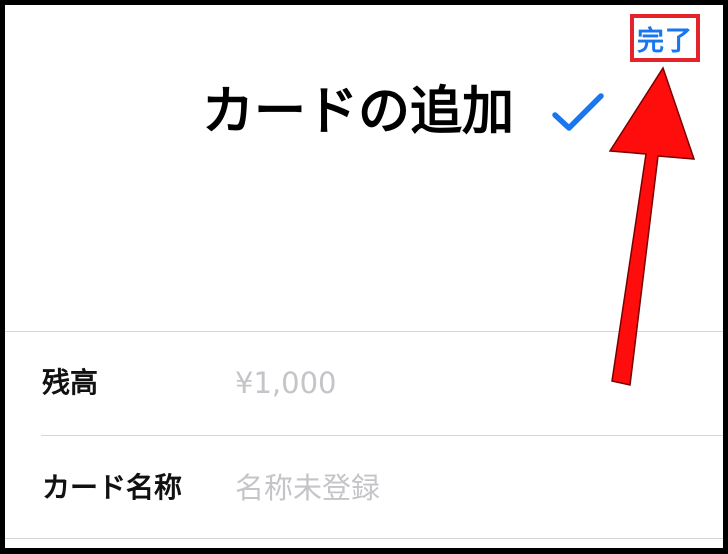  I want to click on title-area: カードの追加, so click(364, 112).